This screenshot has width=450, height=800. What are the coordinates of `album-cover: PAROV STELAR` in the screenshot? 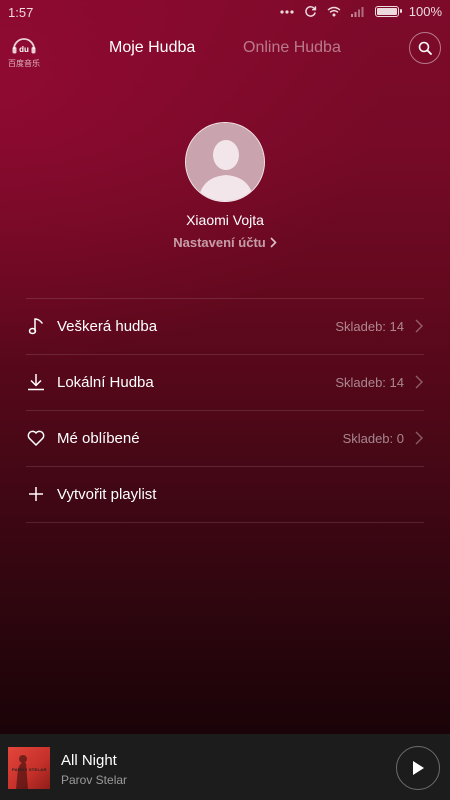 It's located at (29, 768).